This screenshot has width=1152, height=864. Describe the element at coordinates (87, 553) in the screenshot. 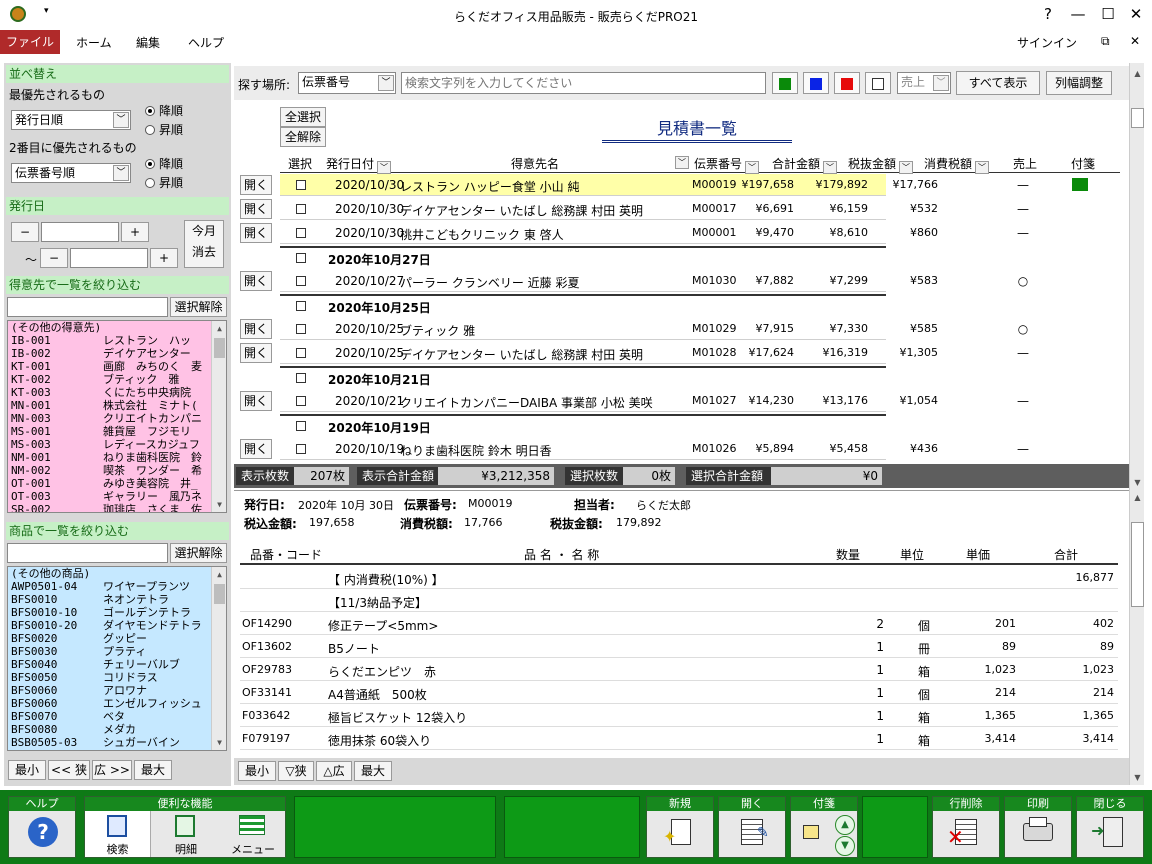

I see `product-search-input` at that location.